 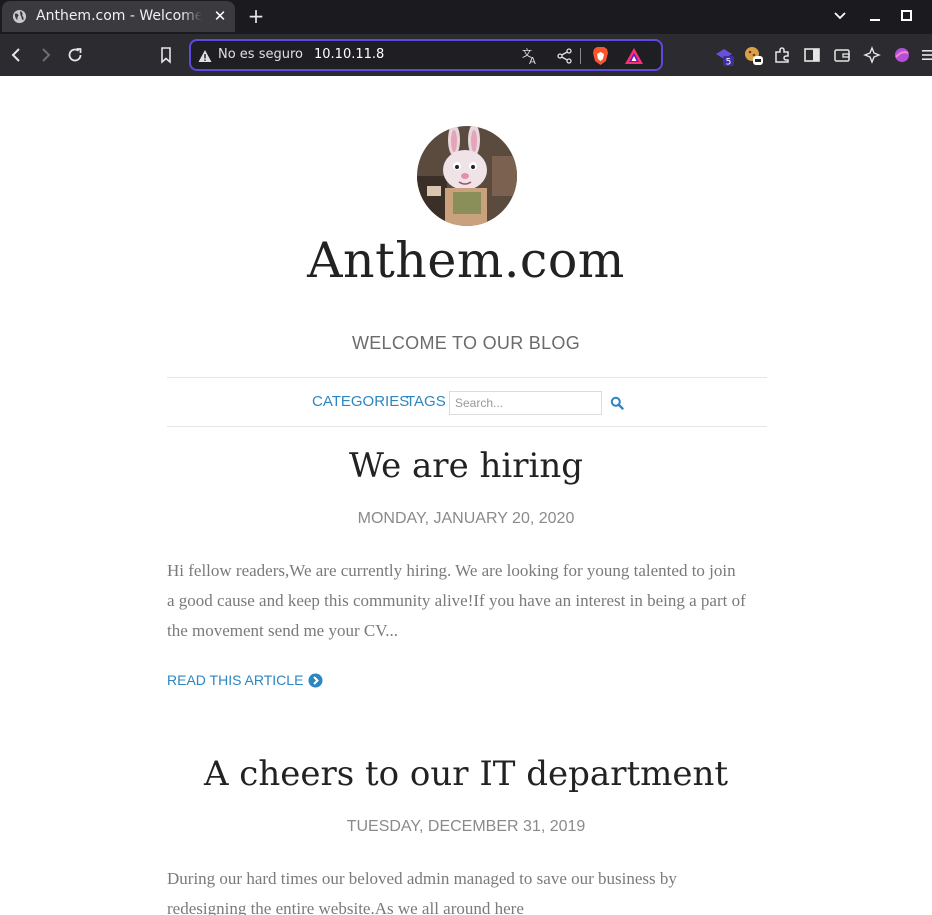 I want to click on read-more-link: READ THIS ARTICLE, so click(x=245, y=680).